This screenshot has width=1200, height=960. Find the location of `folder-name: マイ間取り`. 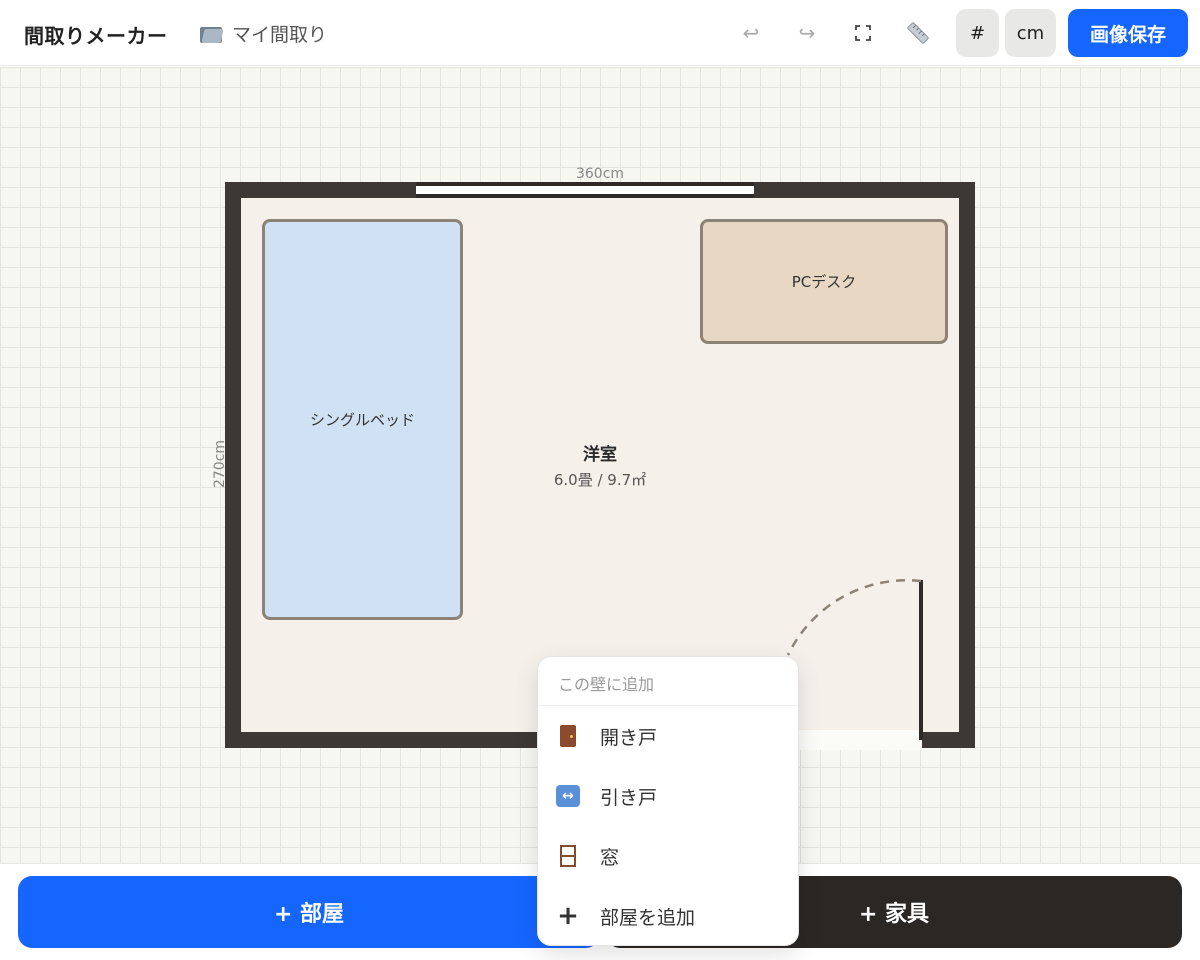

folder-name: マイ間取り is located at coordinates (280, 35).